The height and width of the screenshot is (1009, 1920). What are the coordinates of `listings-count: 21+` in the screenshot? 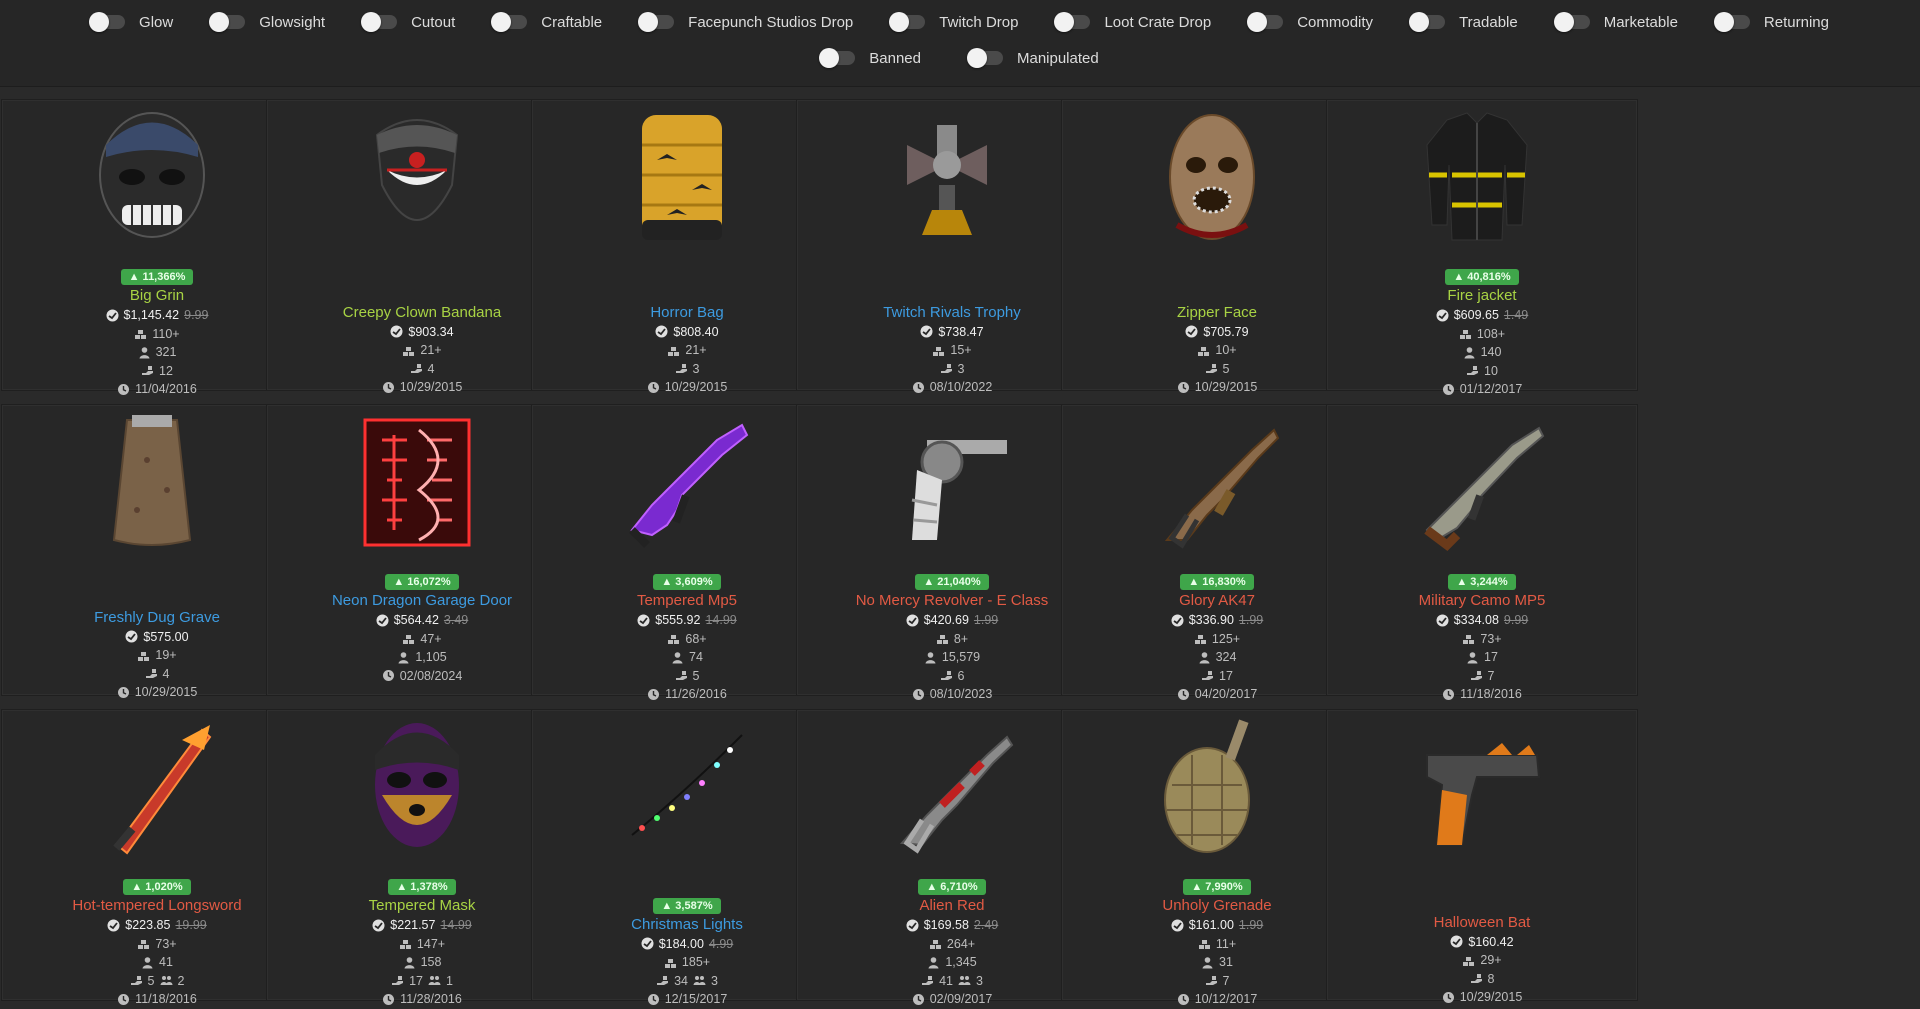 It's located at (687, 350).